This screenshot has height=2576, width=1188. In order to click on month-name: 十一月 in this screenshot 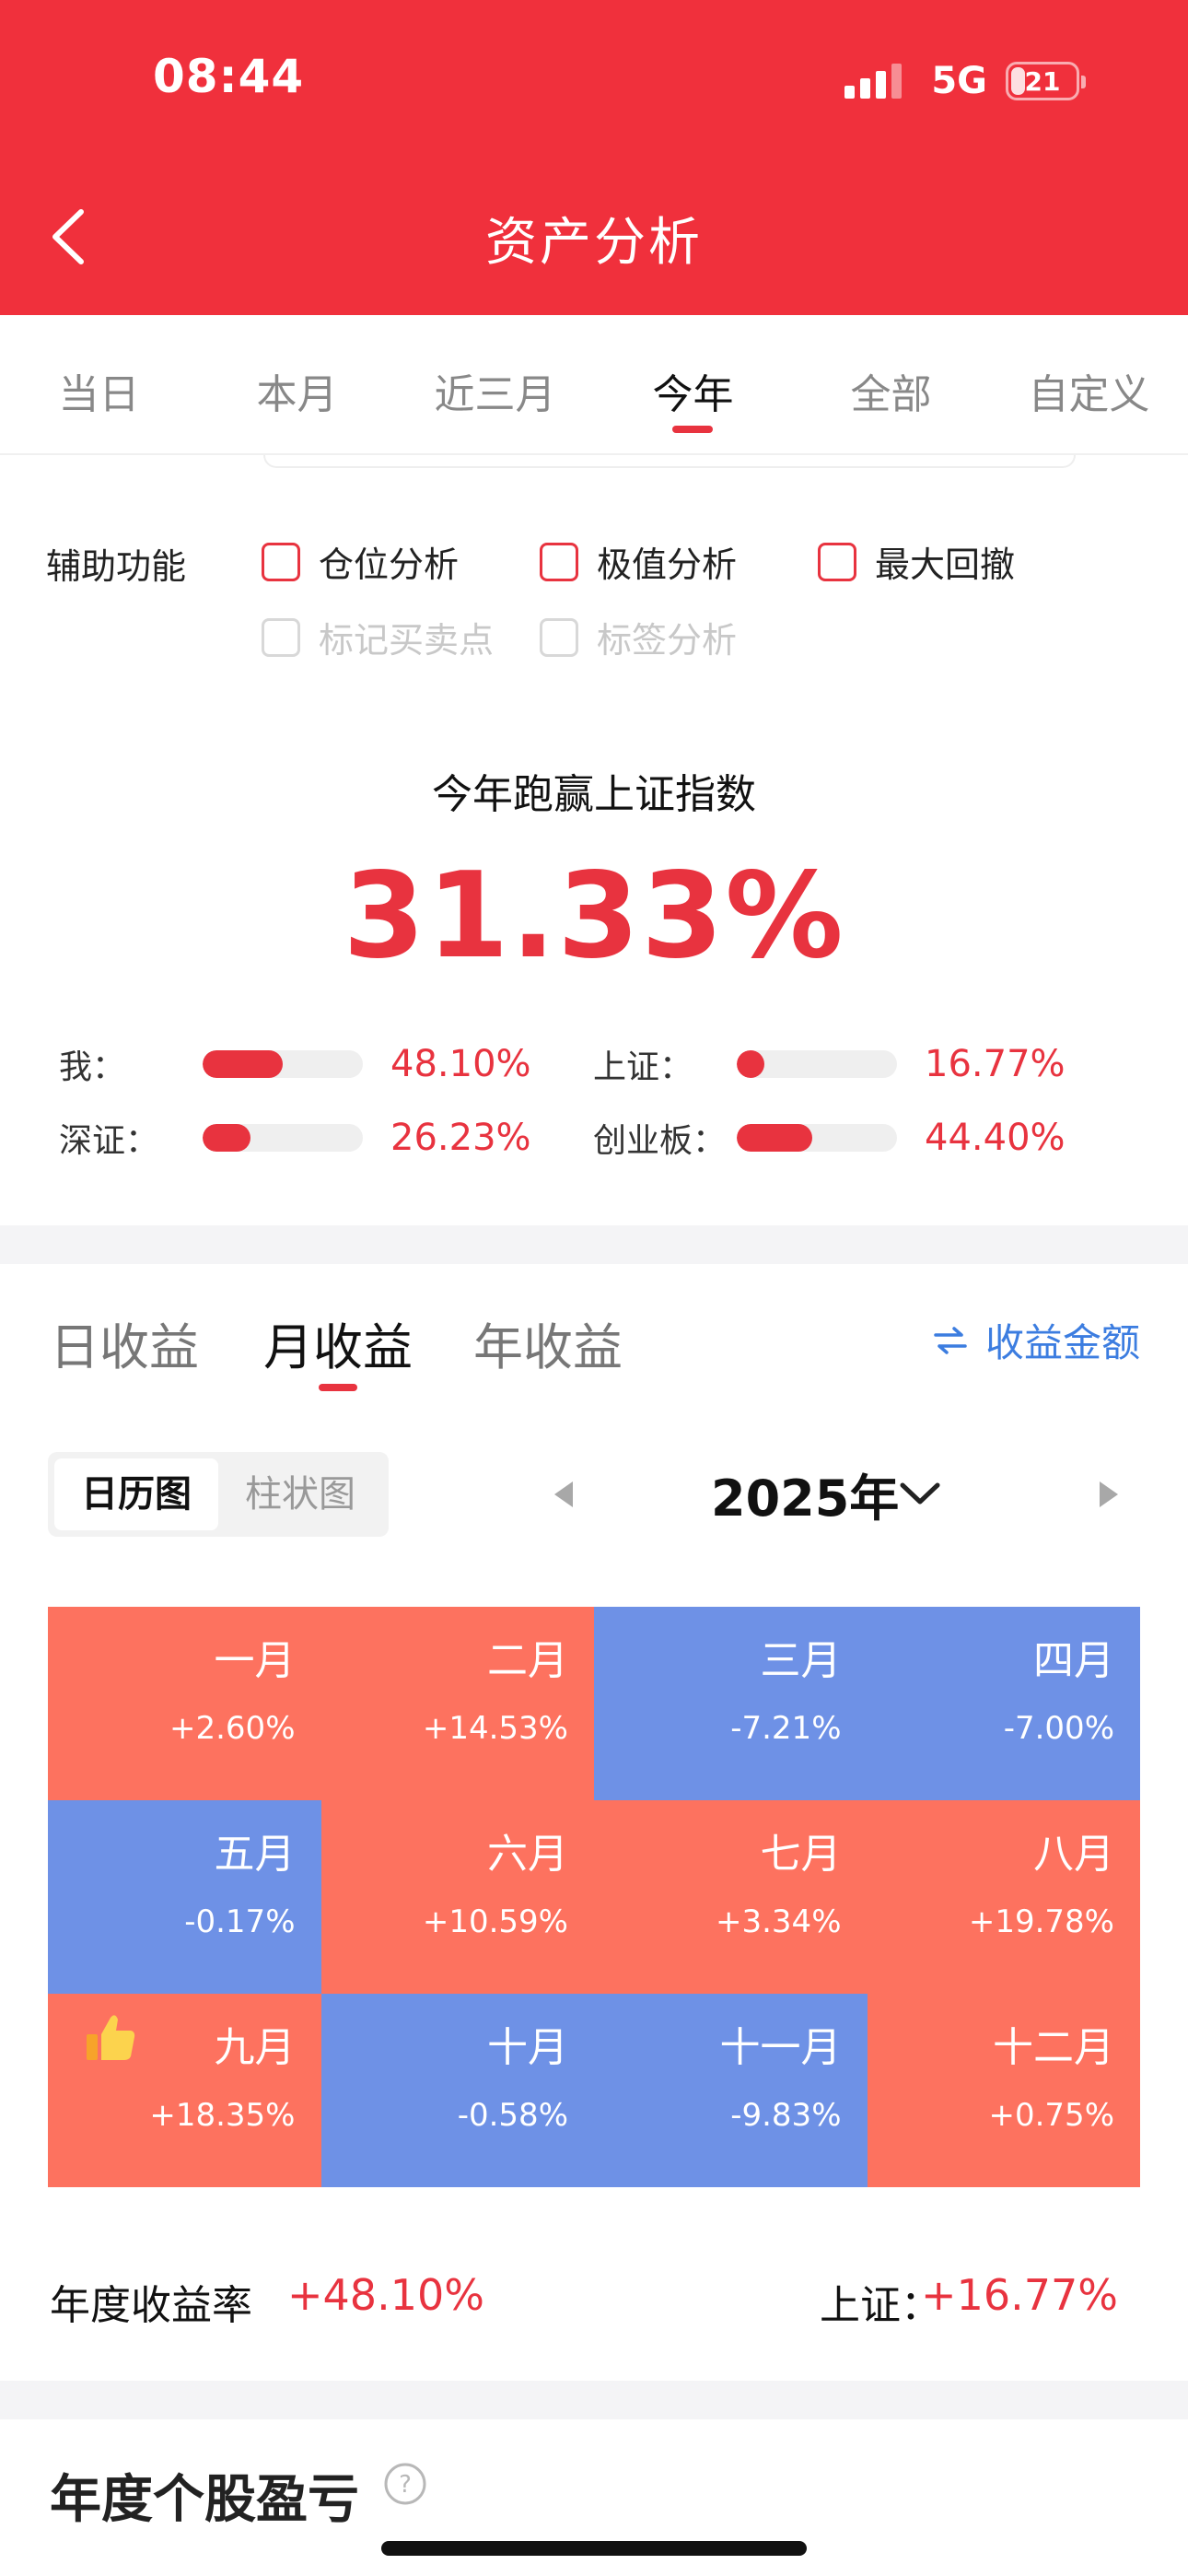, I will do `click(780, 2047)`.